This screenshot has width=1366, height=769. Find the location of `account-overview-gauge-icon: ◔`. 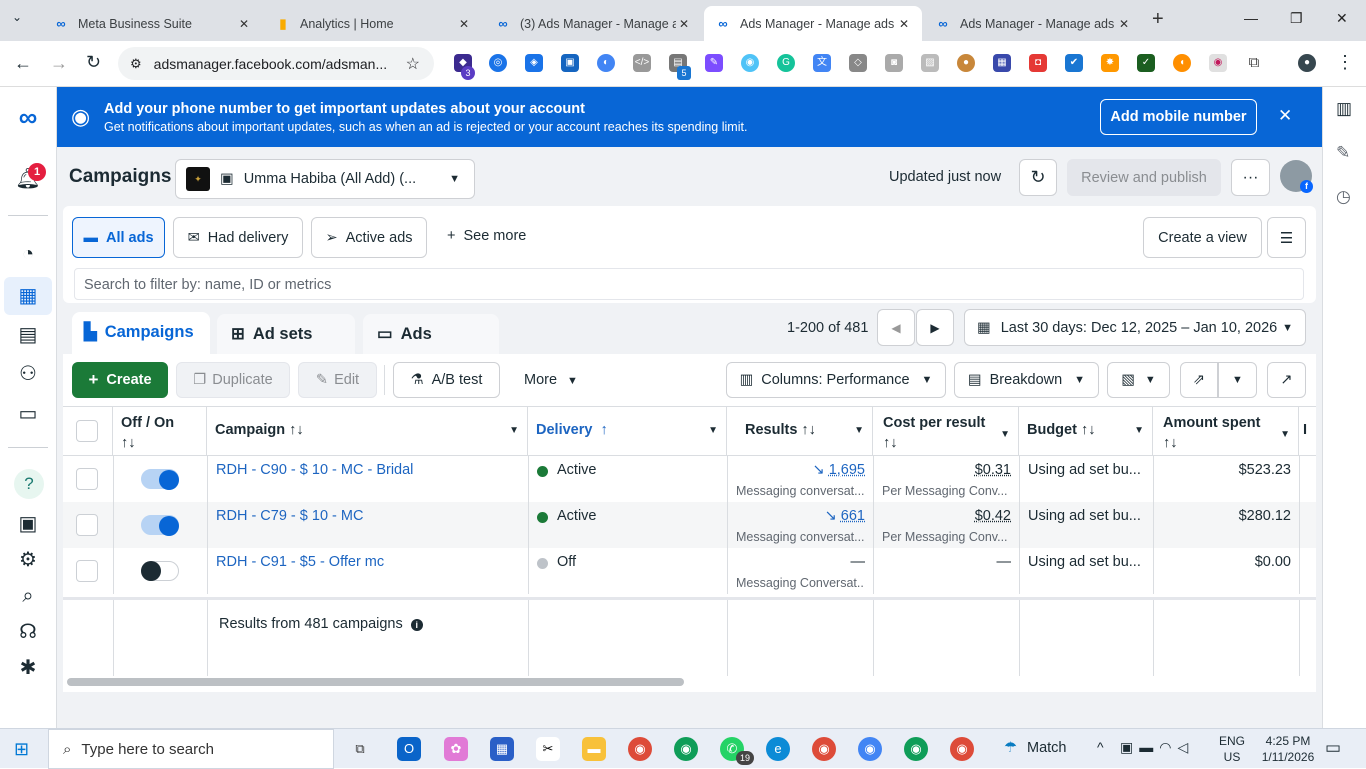

account-overview-gauge-icon: ◔ is located at coordinates (28, 254).